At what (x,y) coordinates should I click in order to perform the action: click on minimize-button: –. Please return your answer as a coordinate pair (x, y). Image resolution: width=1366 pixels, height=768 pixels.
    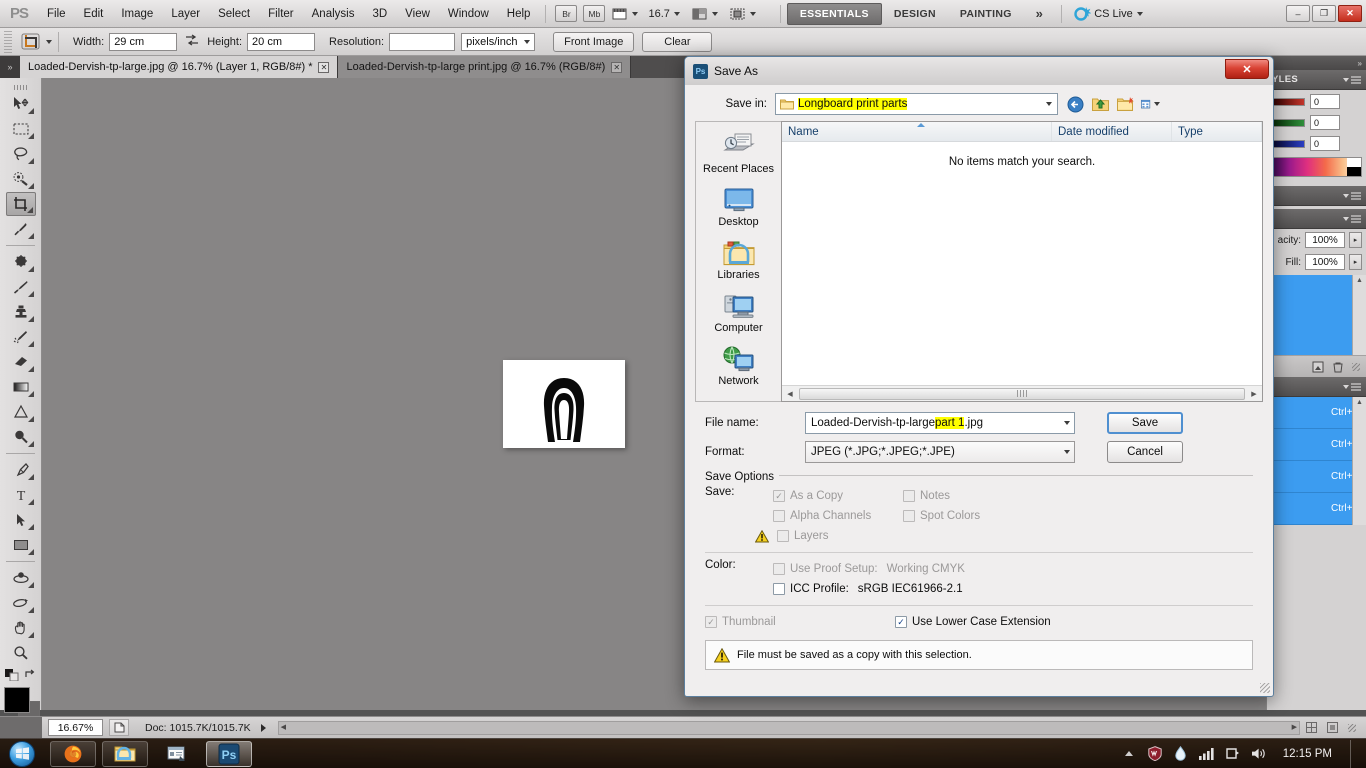
    Looking at the image, I should click on (1298, 13).